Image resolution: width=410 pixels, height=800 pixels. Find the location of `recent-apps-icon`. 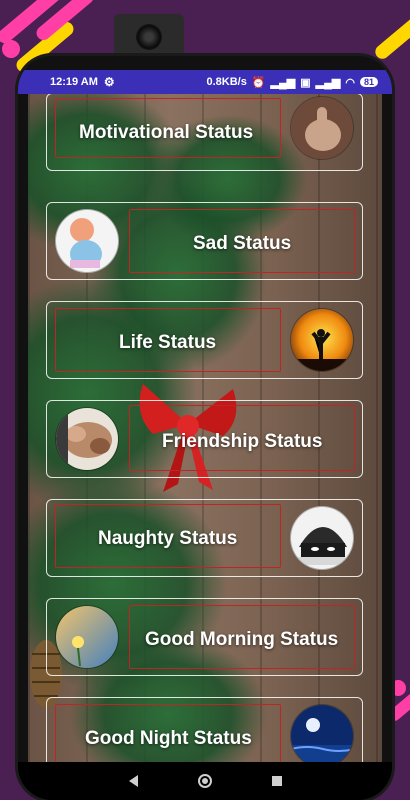

recent-apps-icon is located at coordinates (276, 781).